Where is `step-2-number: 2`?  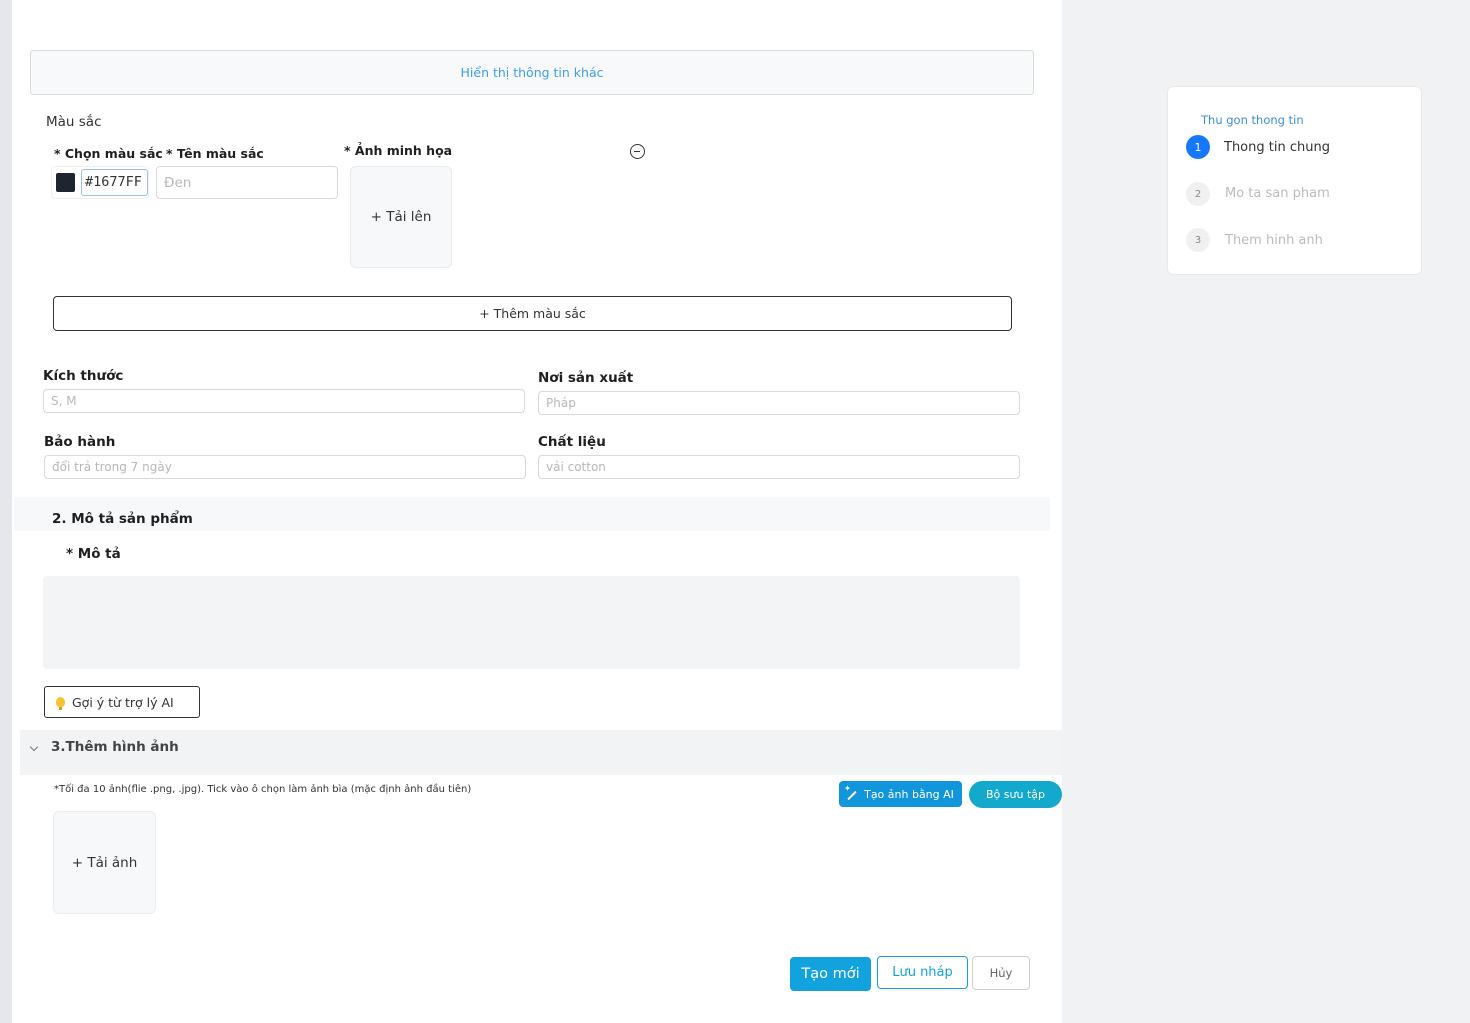
step-2-number: 2 is located at coordinates (1198, 194).